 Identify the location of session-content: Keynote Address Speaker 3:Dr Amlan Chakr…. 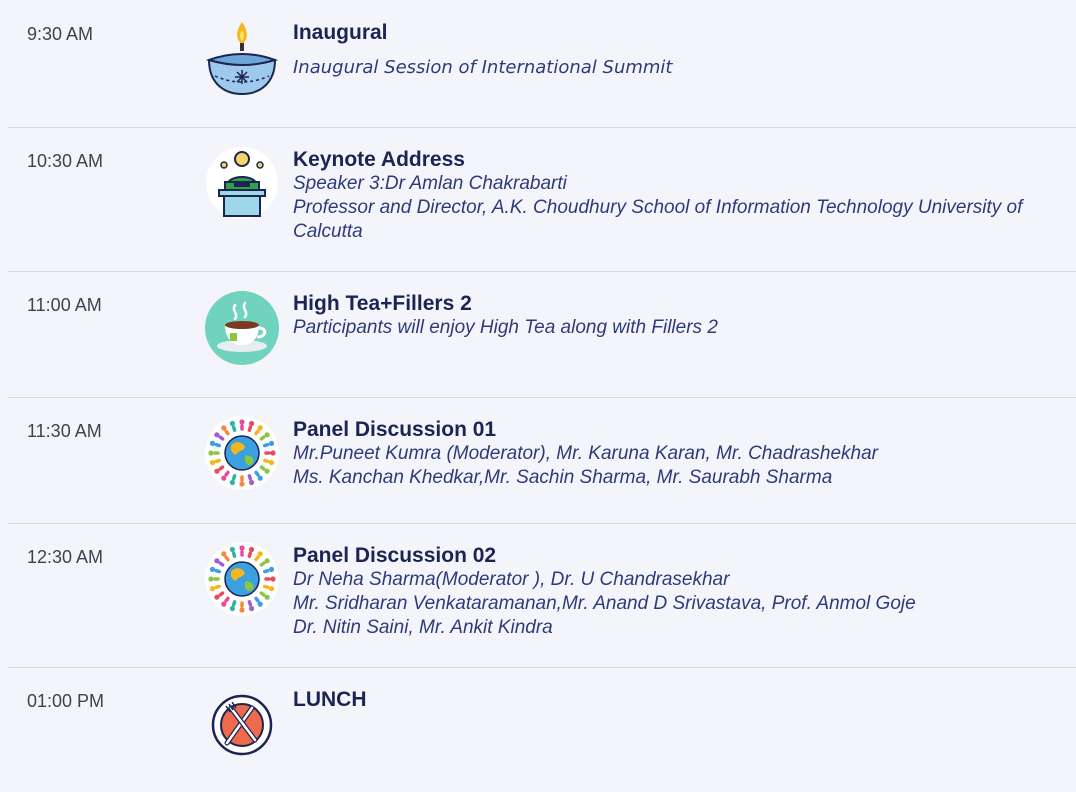
(679, 196).